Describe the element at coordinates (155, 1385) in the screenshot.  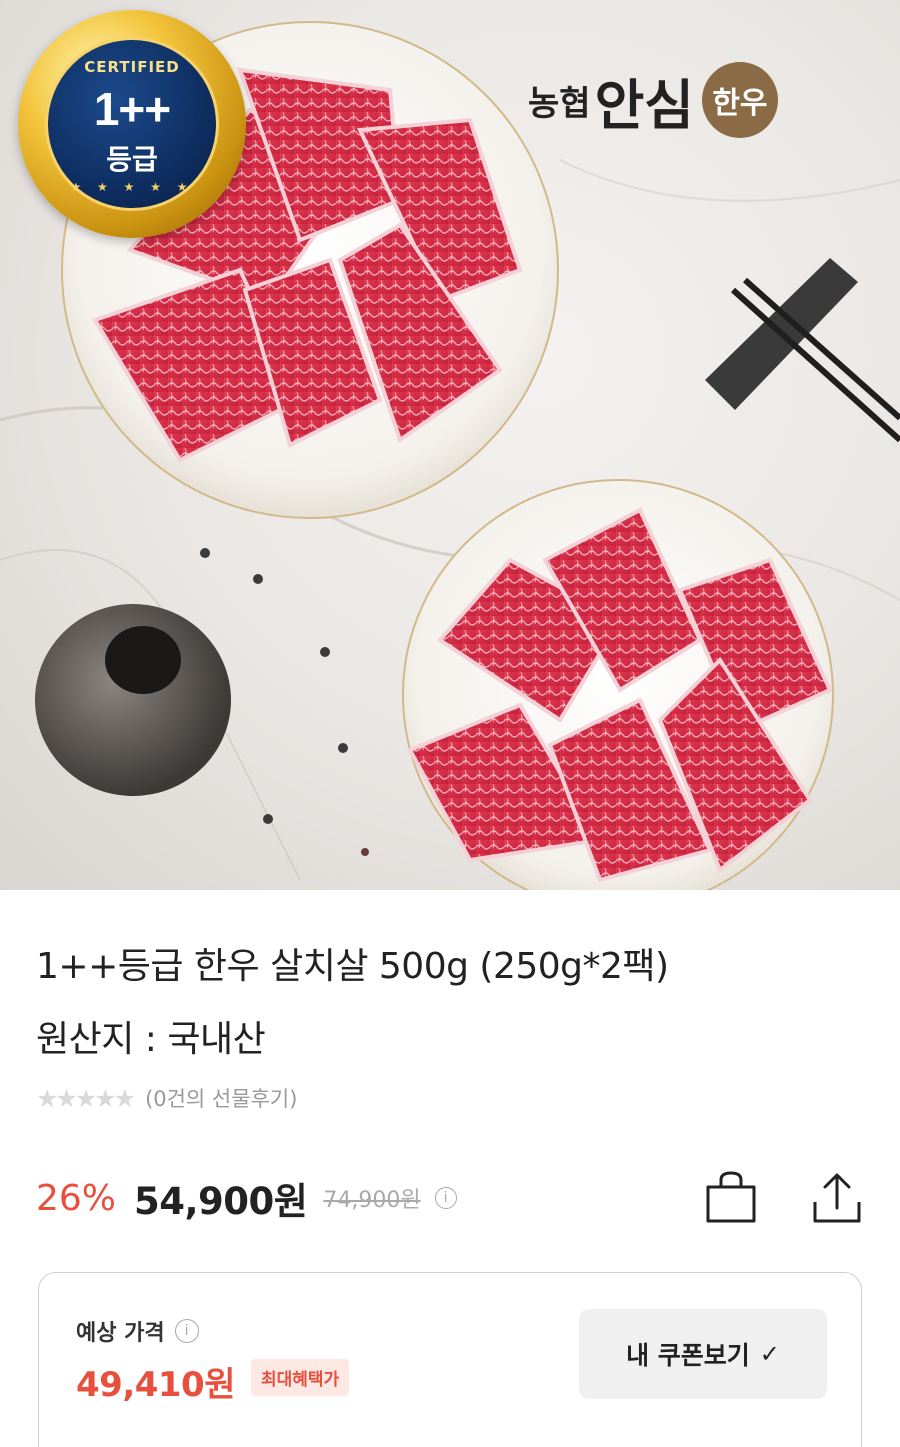
I see `expected-price-value: 49,410원` at that location.